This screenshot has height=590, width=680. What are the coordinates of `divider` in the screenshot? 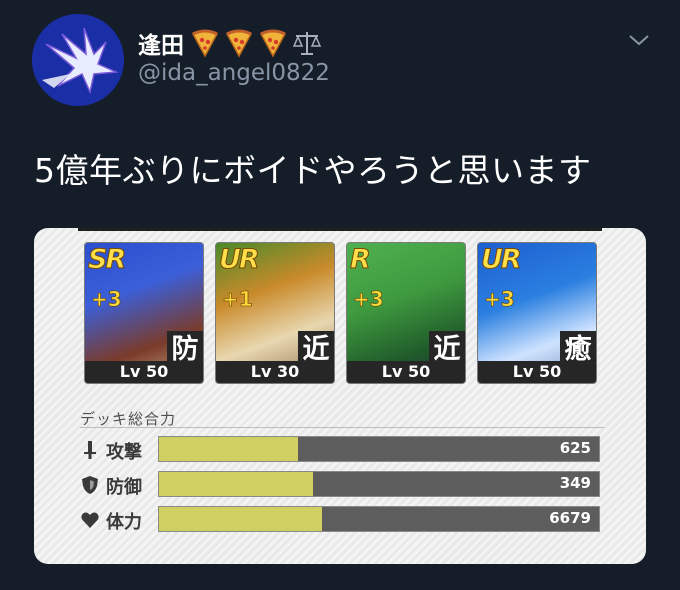 It's located at (342, 427).